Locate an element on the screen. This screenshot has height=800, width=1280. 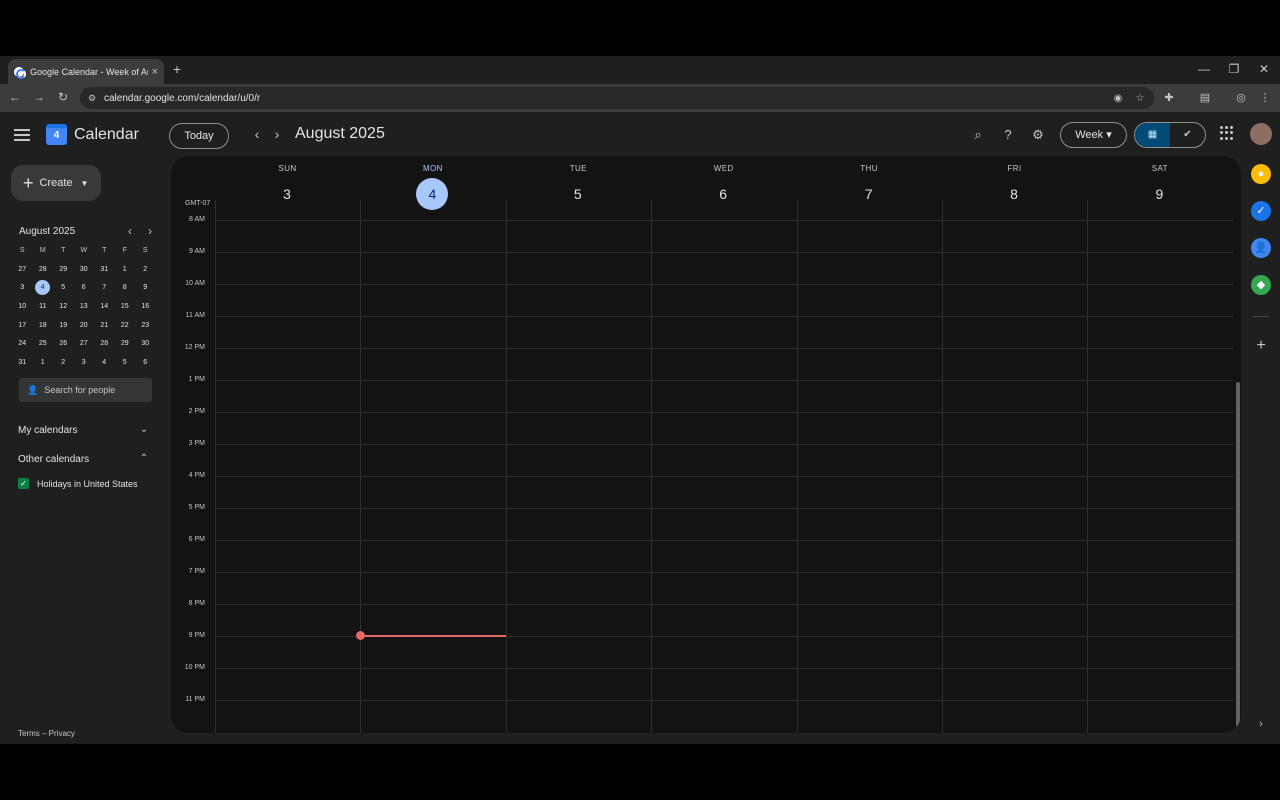
mini-day: 20 is located at coordinates (84, 326).